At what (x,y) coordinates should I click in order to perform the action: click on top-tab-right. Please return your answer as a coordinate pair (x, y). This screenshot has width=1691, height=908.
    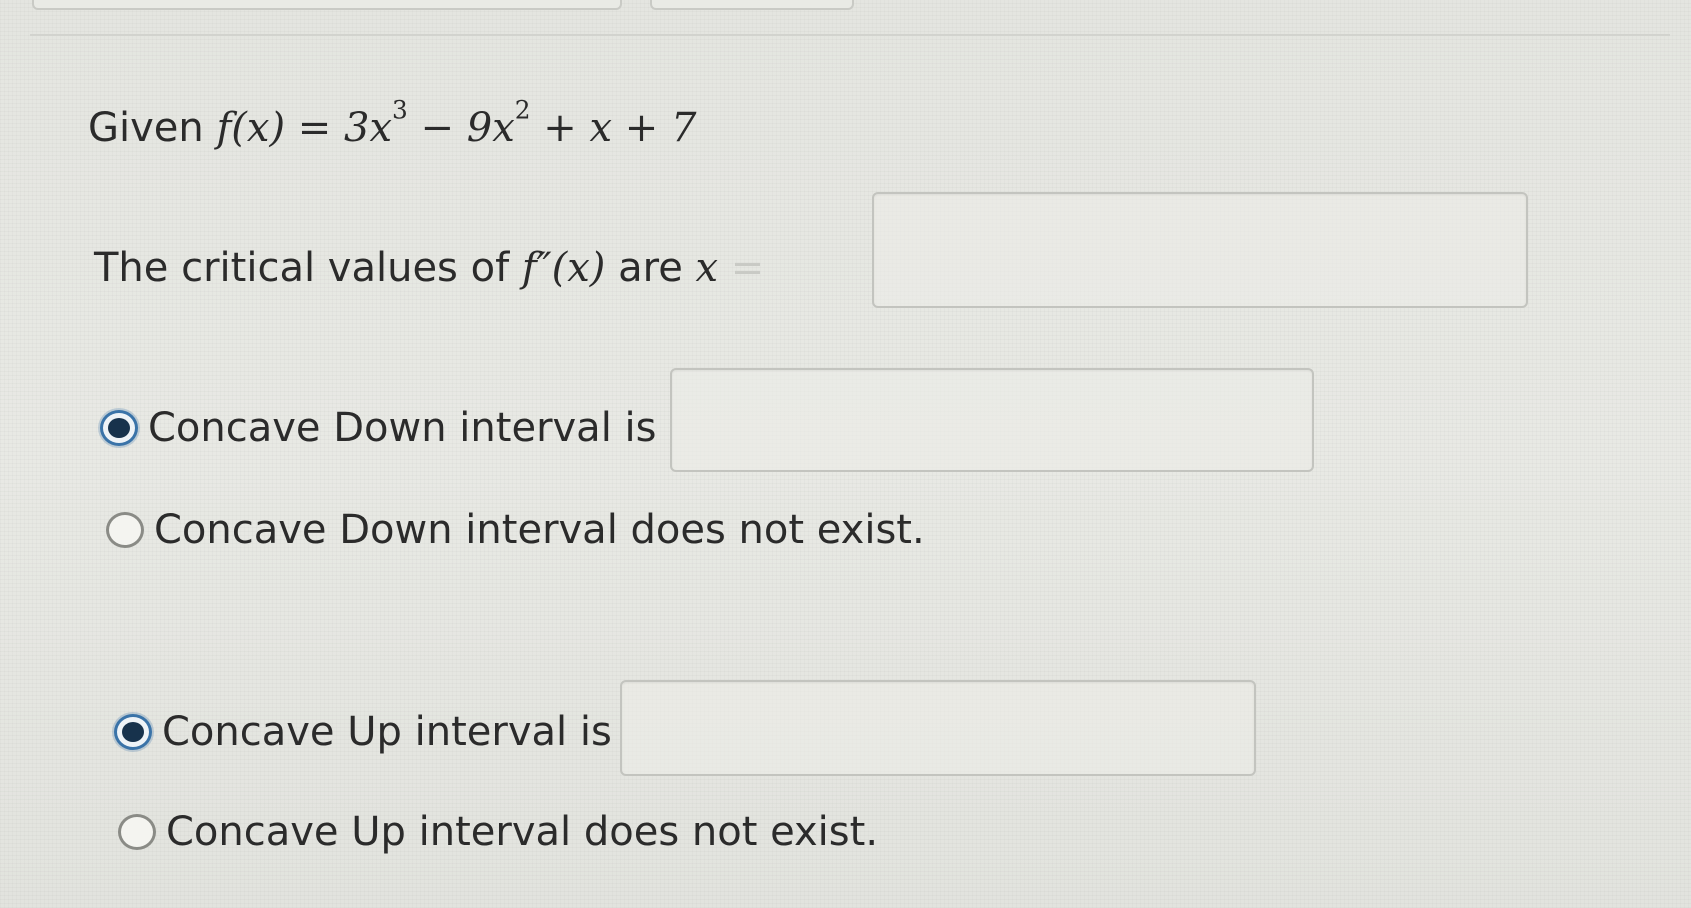
    Looking at the image, I should click on (752, 5).